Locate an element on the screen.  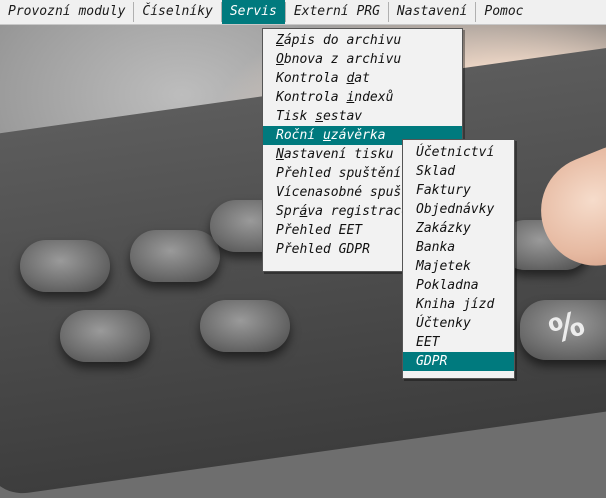
menu-nastaveni: Nastavení is located at coordinates (432, 12).